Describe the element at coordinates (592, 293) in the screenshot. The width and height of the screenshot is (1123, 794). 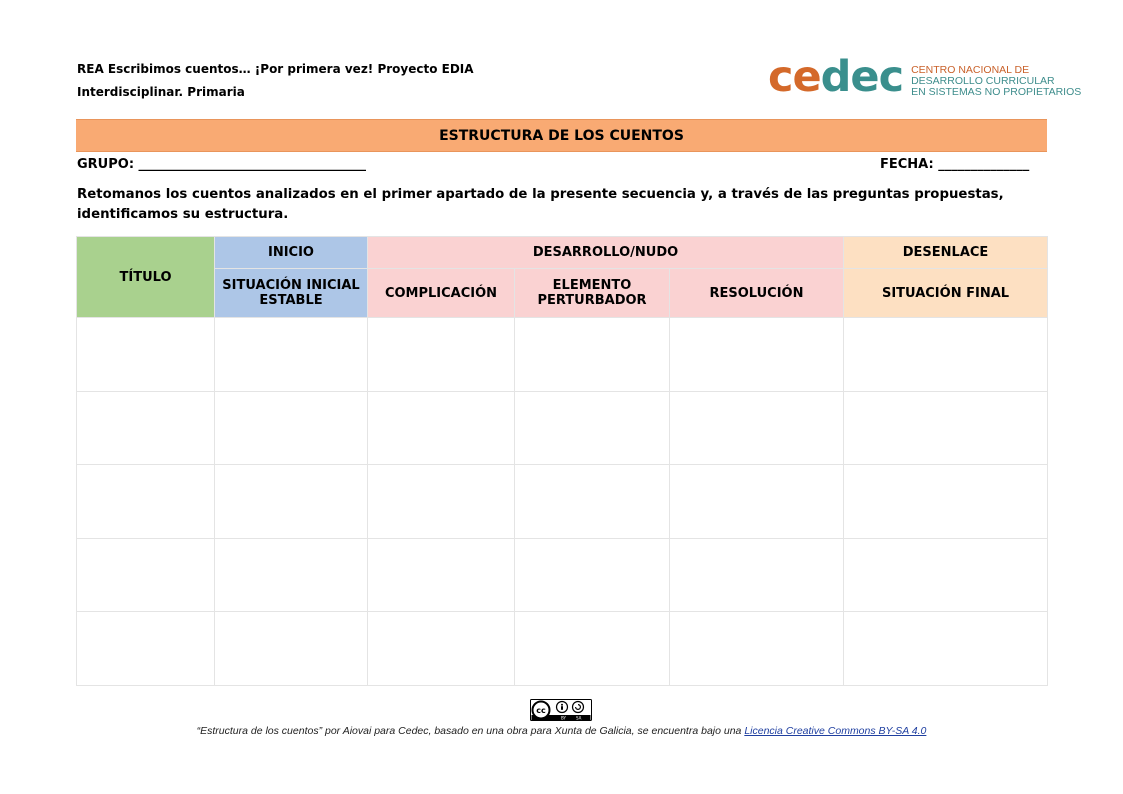
I see `header-elemento-perturbador: ELEMENTO PERTURBADOR` at that location.